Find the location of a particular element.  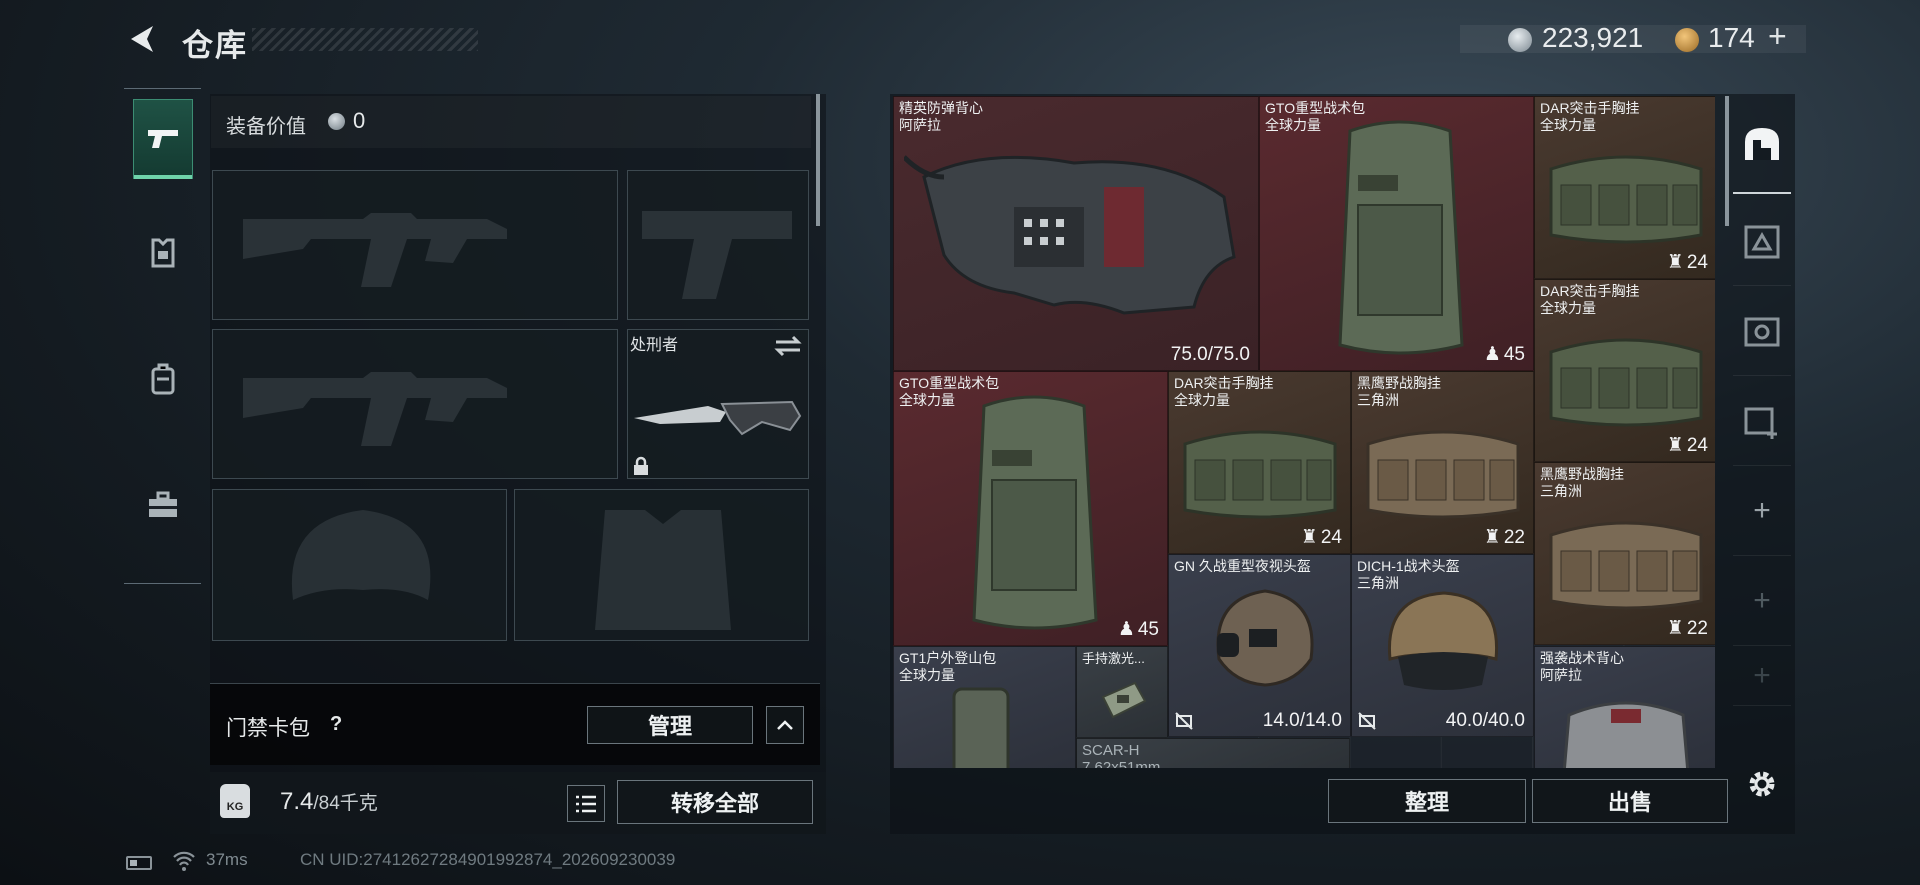

add-storage-icon is located at coordinates (1760, 423).